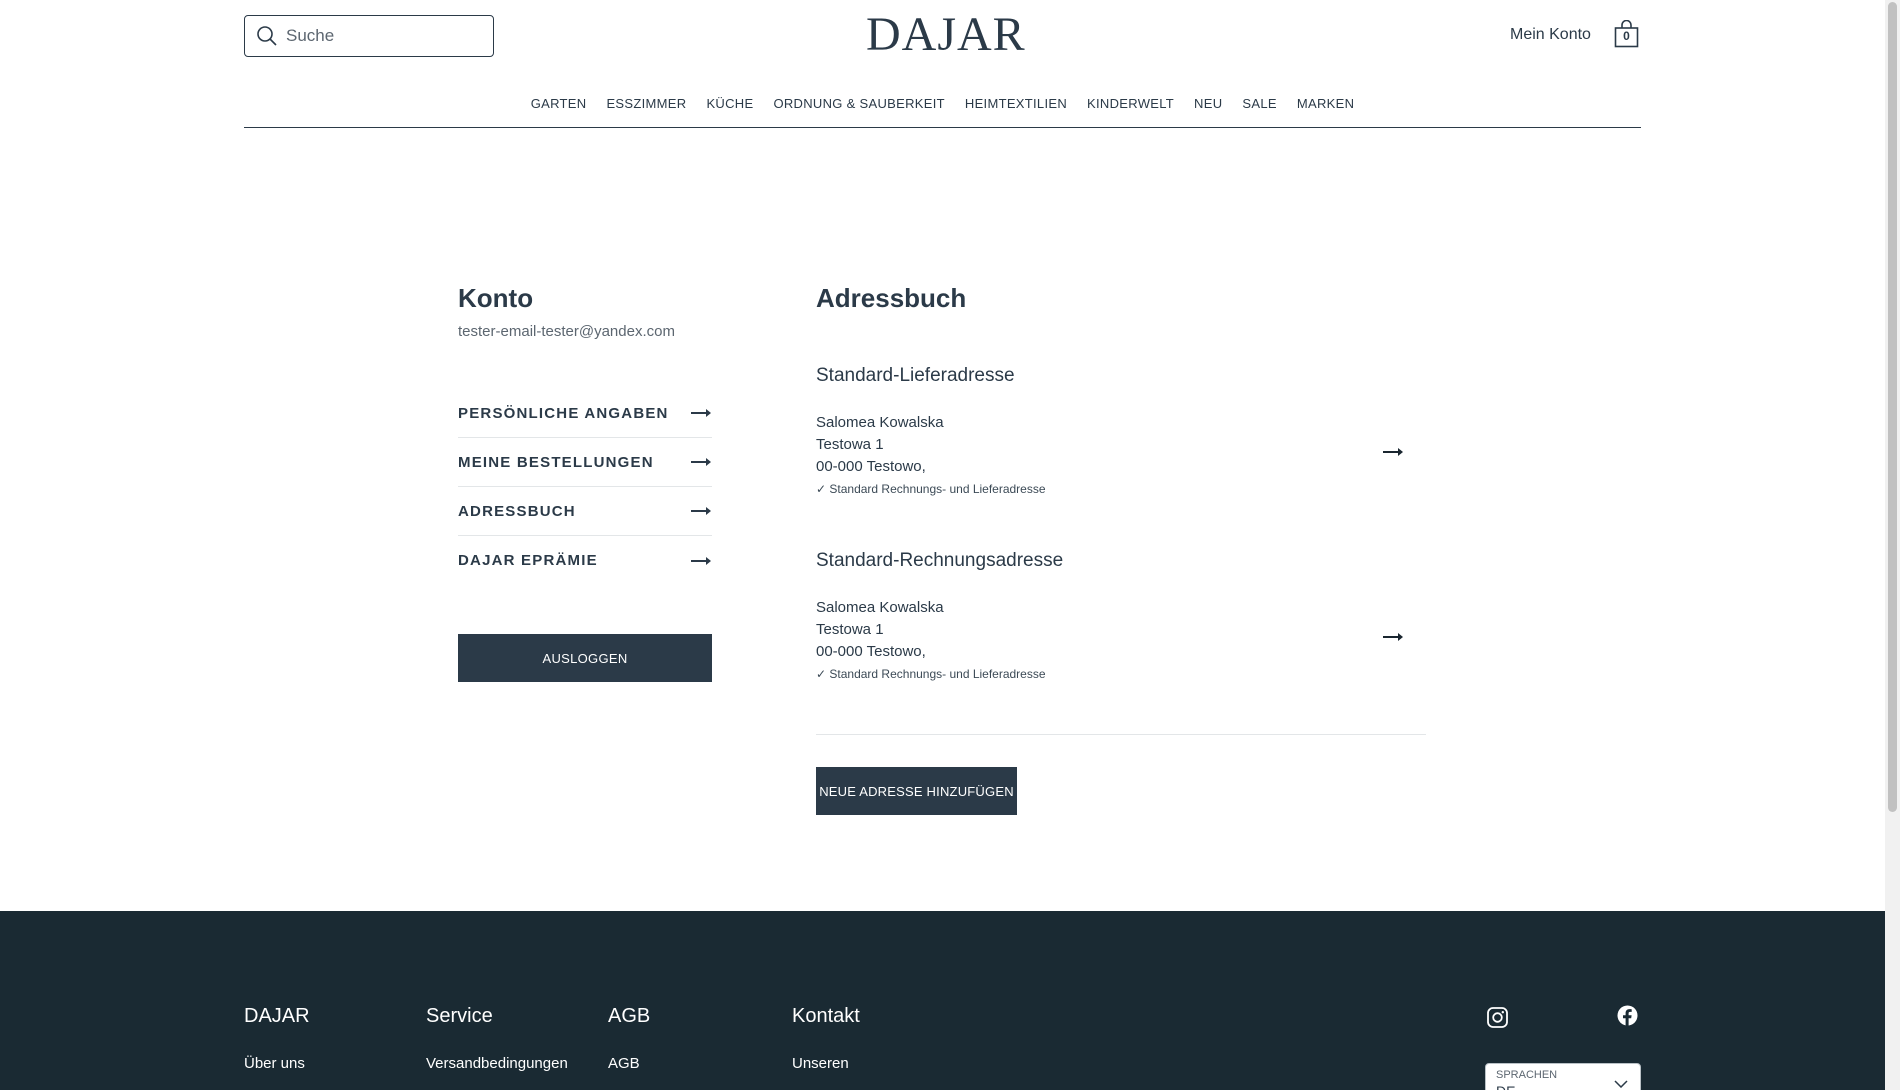 The image size is (1900, 1090). What do you see at coordinates (277, 1016) in the screenshot?
I see `footer-heading: DAJAR` at bounding box center [277, 1016].